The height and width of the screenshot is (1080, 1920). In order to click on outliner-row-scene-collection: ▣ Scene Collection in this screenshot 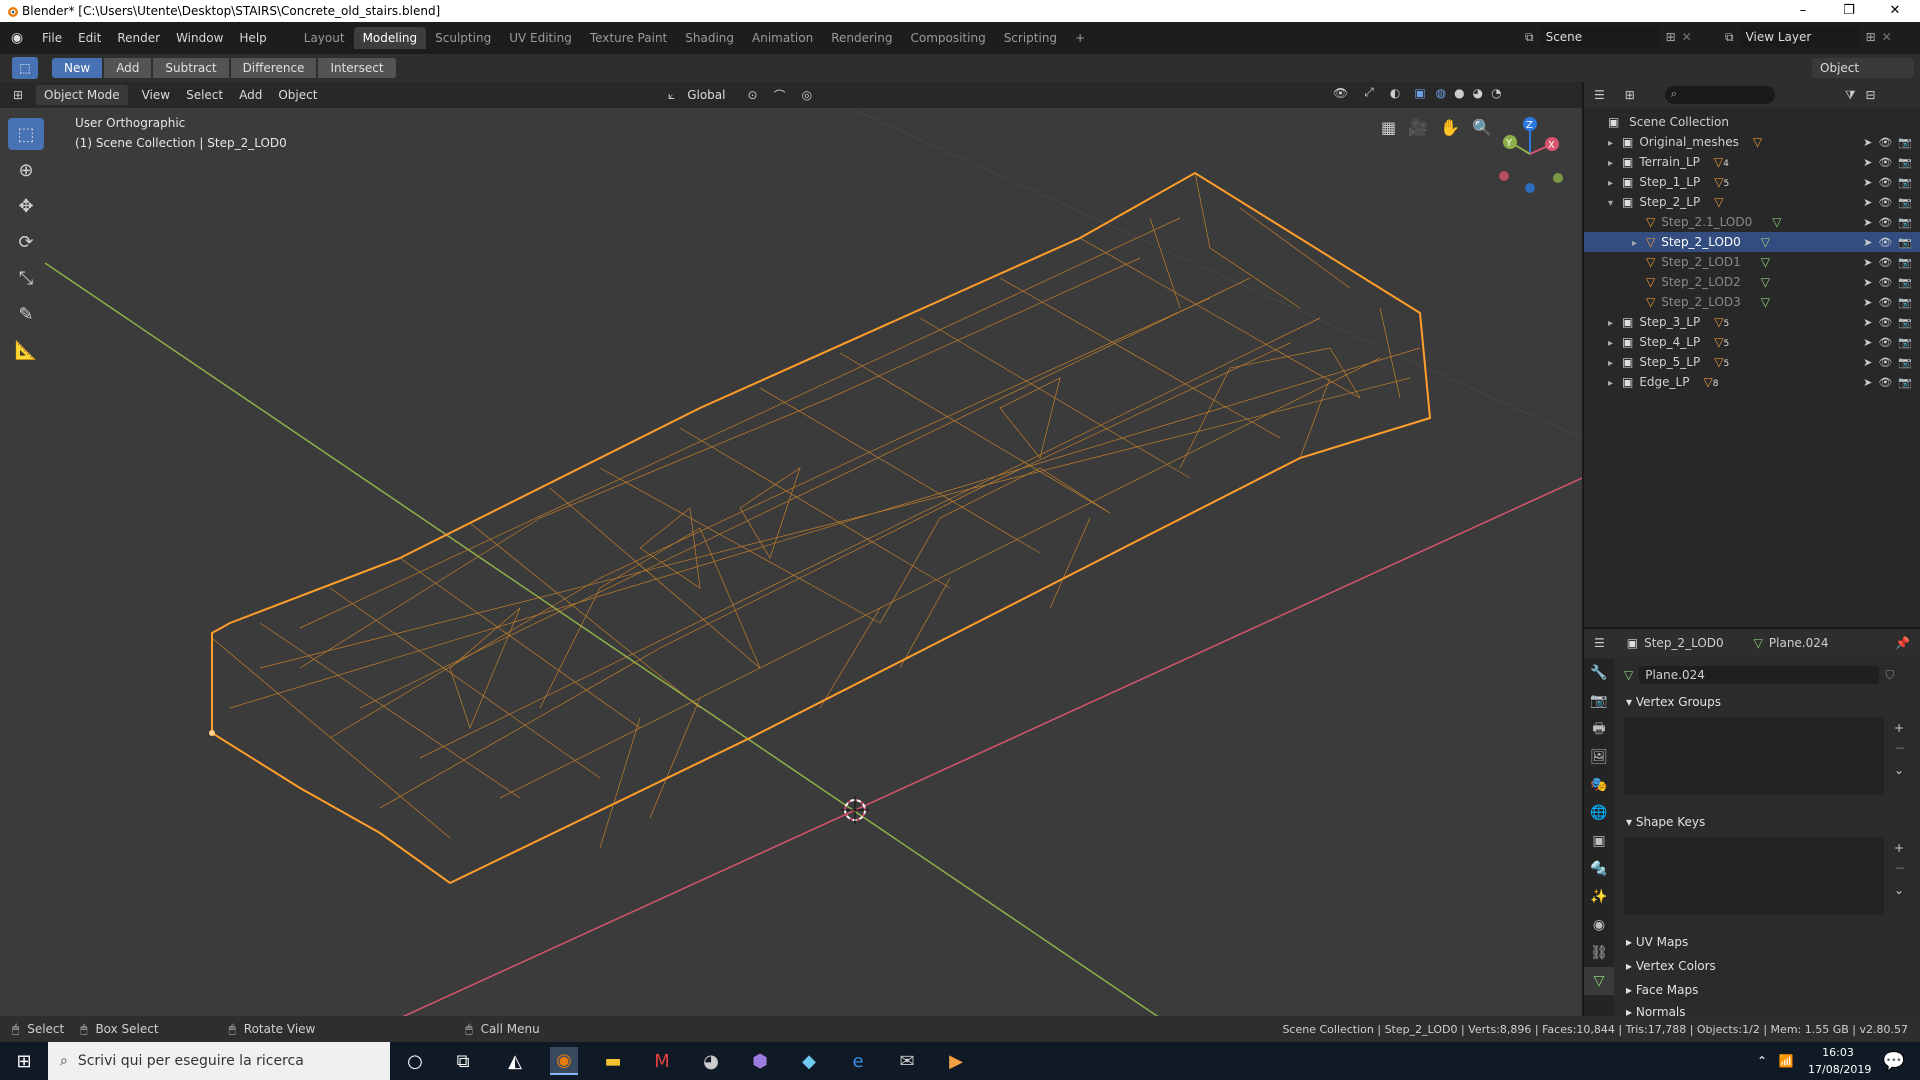, I will do `click(1752, 122)`.